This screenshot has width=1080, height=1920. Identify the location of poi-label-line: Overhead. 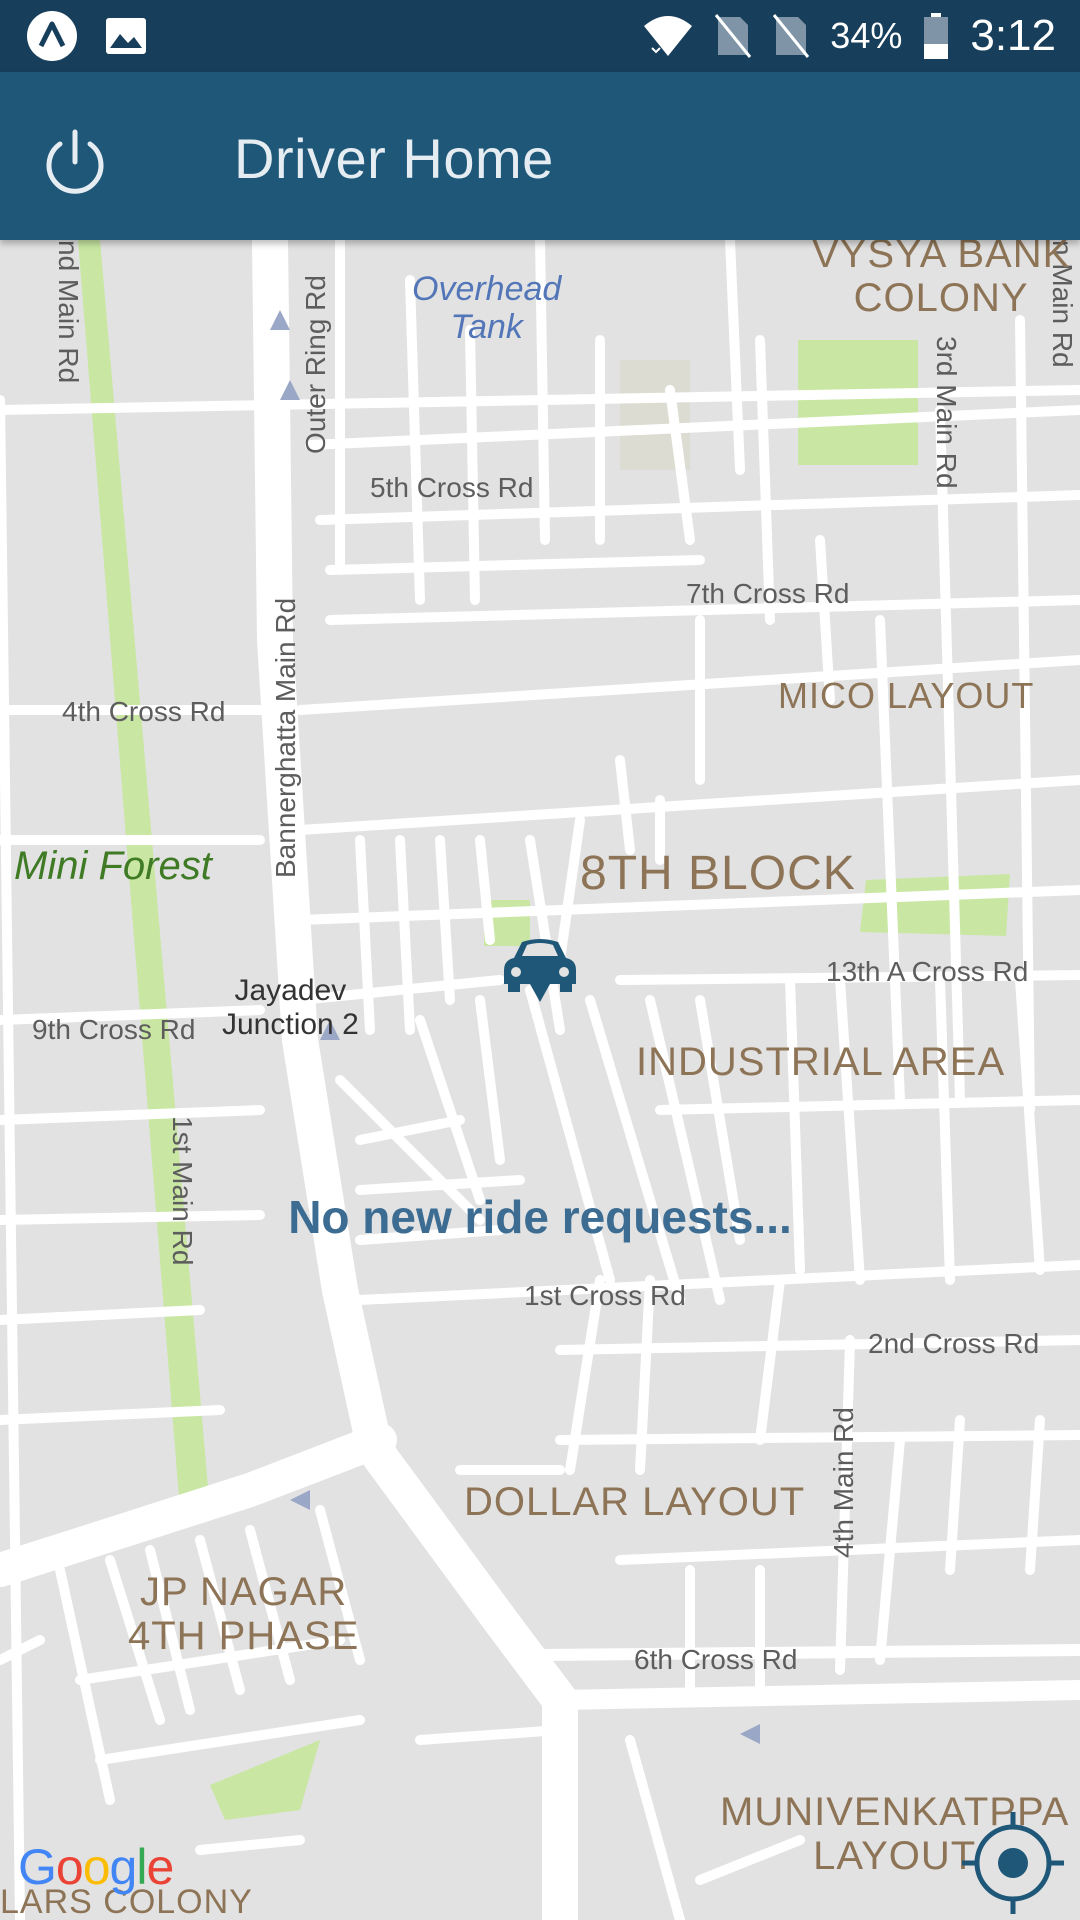
(487, 289).